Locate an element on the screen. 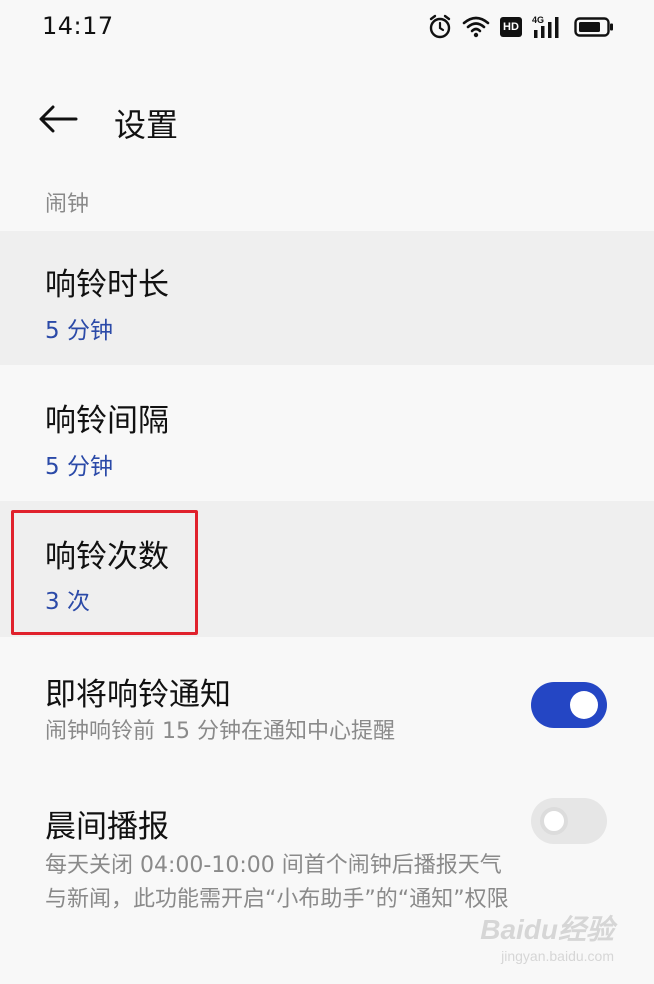 This screenshot has width=654, height=984. status-icons: HD 4G is located at coordinates (521, 27).